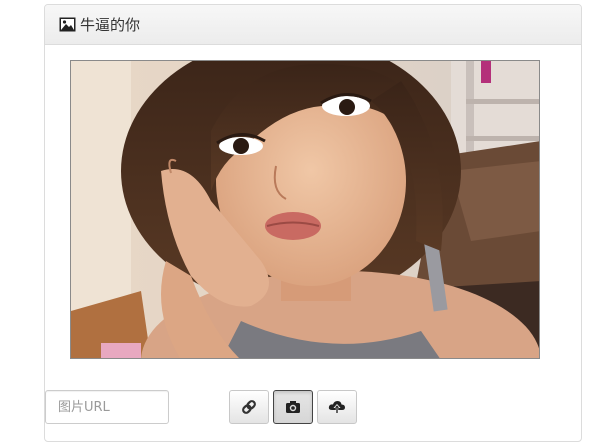 This screenshot has height=448, width=589. Describe the element at coordinates (110, 25) in the screenshot. I see `panel-title: 牛逼的你` at that location.